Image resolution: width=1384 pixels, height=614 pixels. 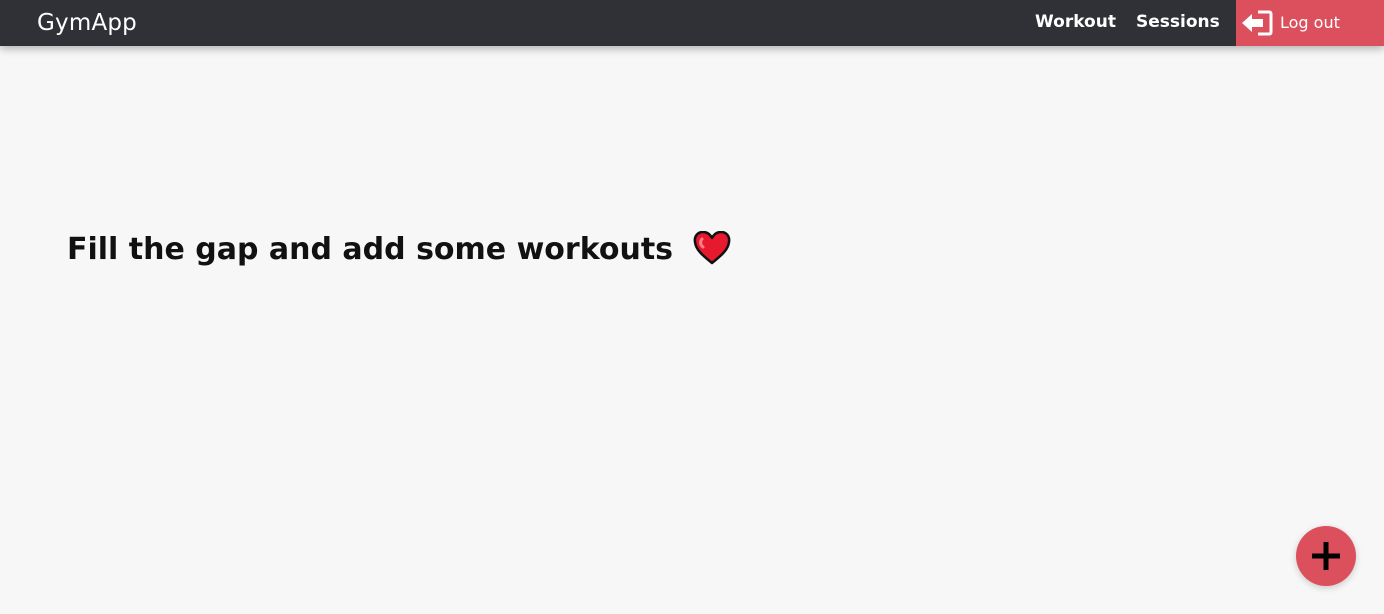 What do you see at coordinates (370, 249) in the screenshot?
I see `empty-message-text: Fill the gap and add some workouts` at bounding box center [370, 249].